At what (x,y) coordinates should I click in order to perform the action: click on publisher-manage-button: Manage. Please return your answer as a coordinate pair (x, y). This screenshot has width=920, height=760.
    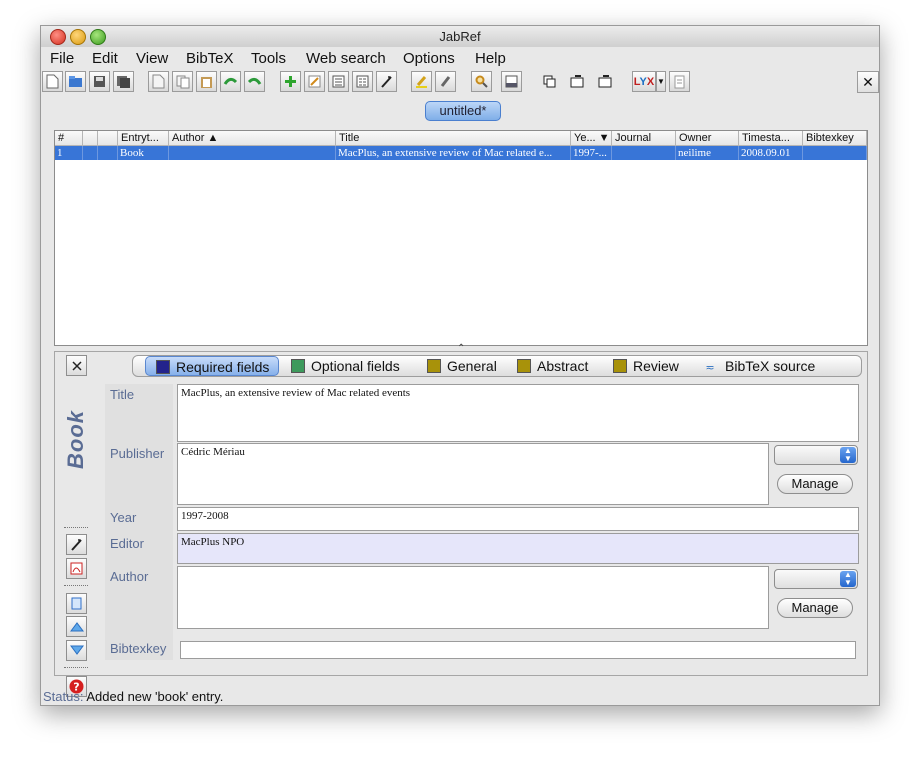
    Looking at the image, I should click on (815, 484).